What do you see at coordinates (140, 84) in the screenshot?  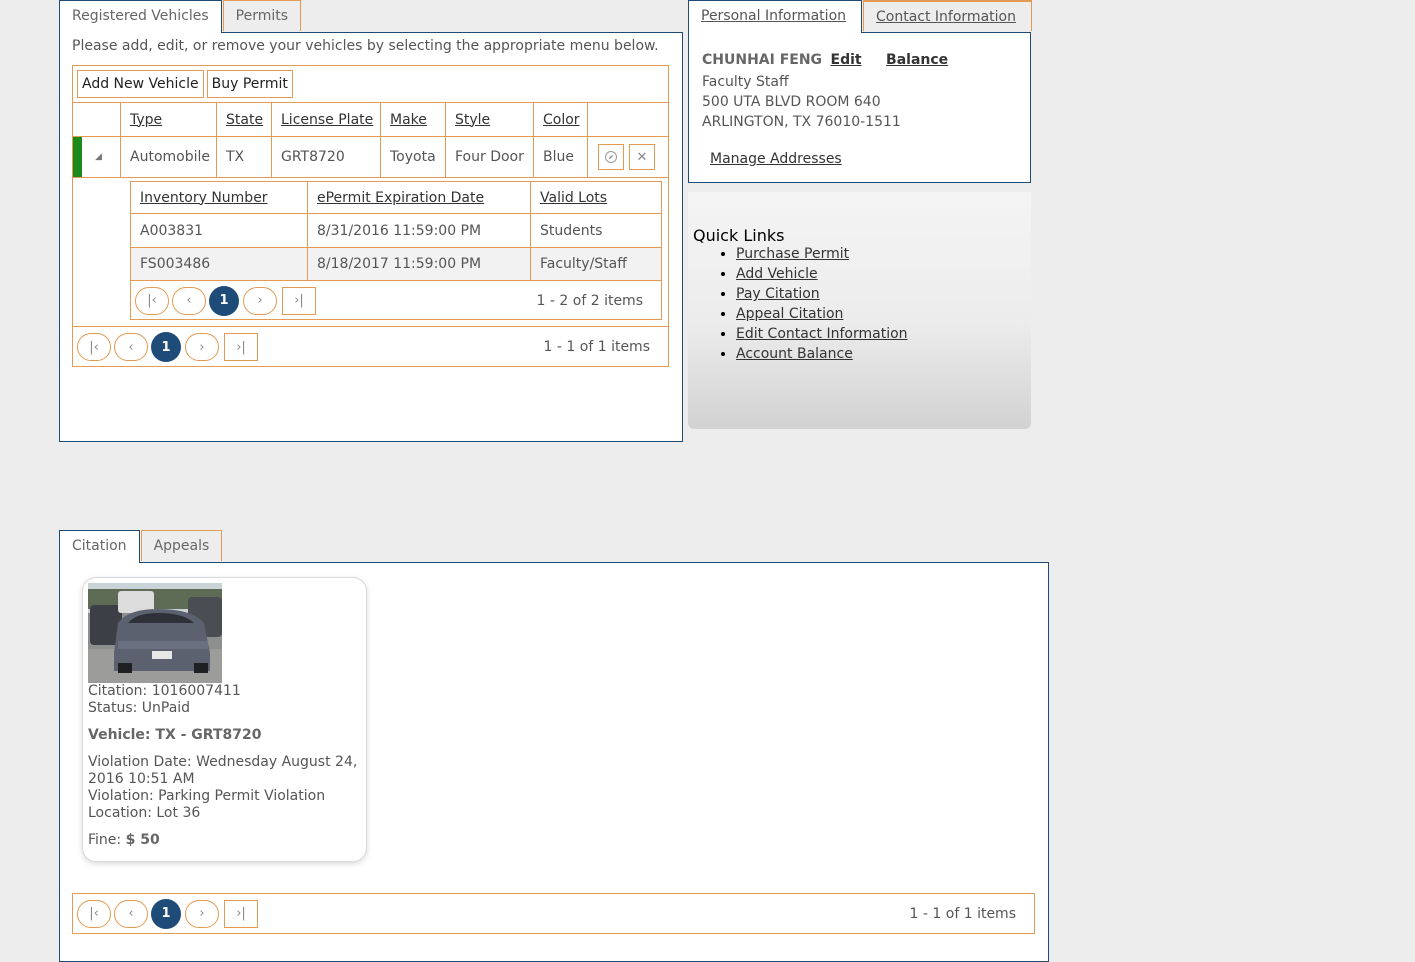 I see `add-new-vehicle-button: Add New Vehicle` at bounding box center [140, 84].